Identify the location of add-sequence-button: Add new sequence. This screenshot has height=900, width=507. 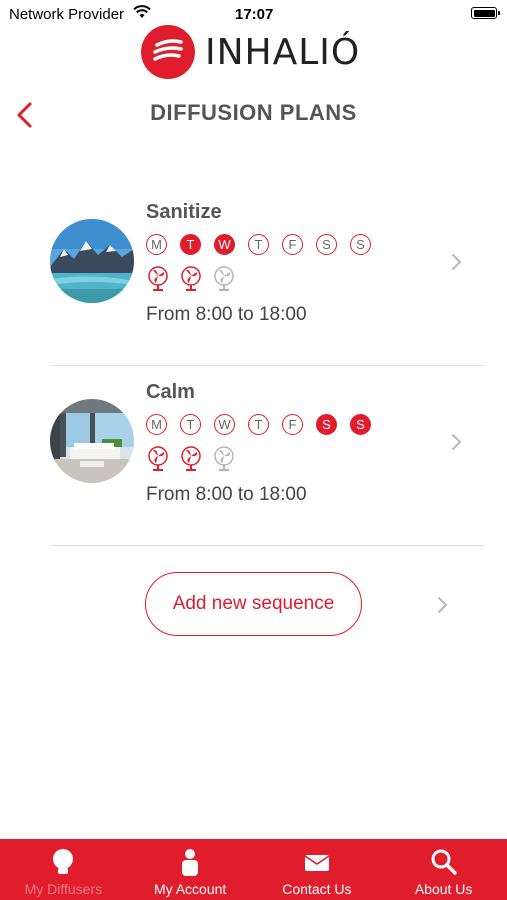
(253, 604).